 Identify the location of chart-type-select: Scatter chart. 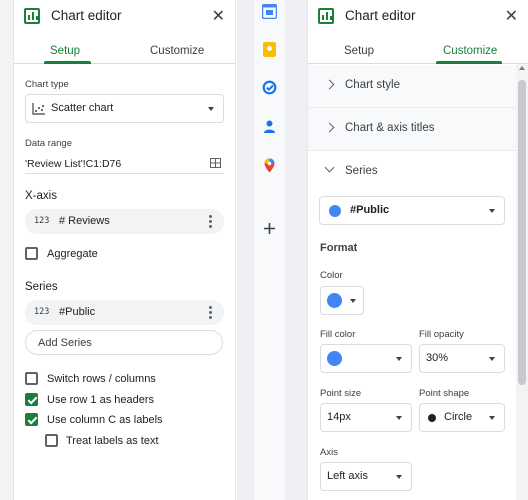
(124, 108).